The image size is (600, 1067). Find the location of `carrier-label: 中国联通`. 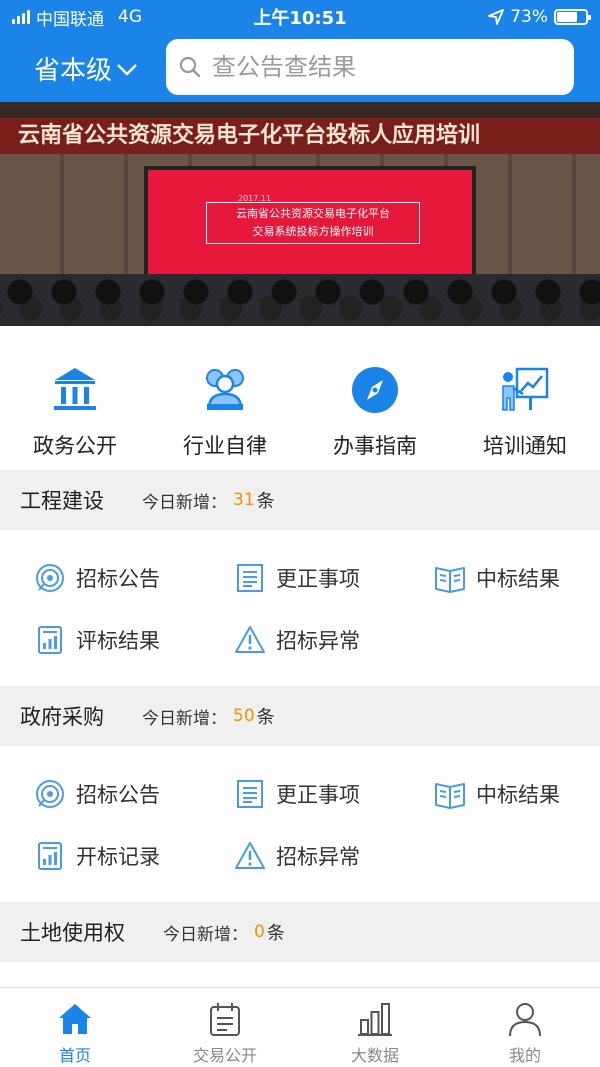

carrier-label: 中国联通 is located at coordinates (70, 19).